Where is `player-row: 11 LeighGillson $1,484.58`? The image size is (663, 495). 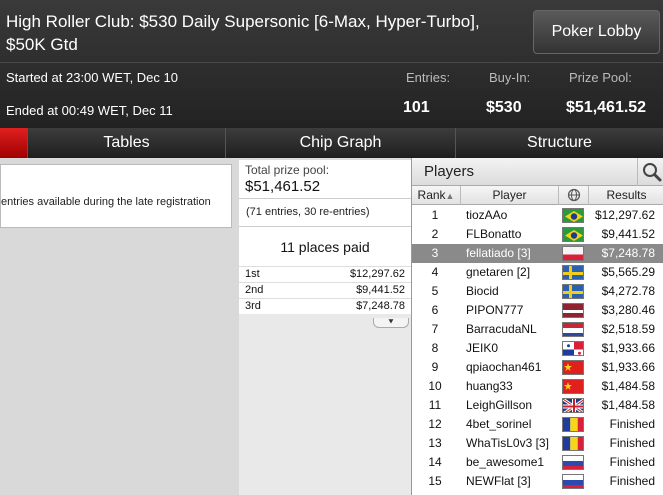
player-row: 11 LeighGillson $1,484.58 is located at coordinates (537, 405).